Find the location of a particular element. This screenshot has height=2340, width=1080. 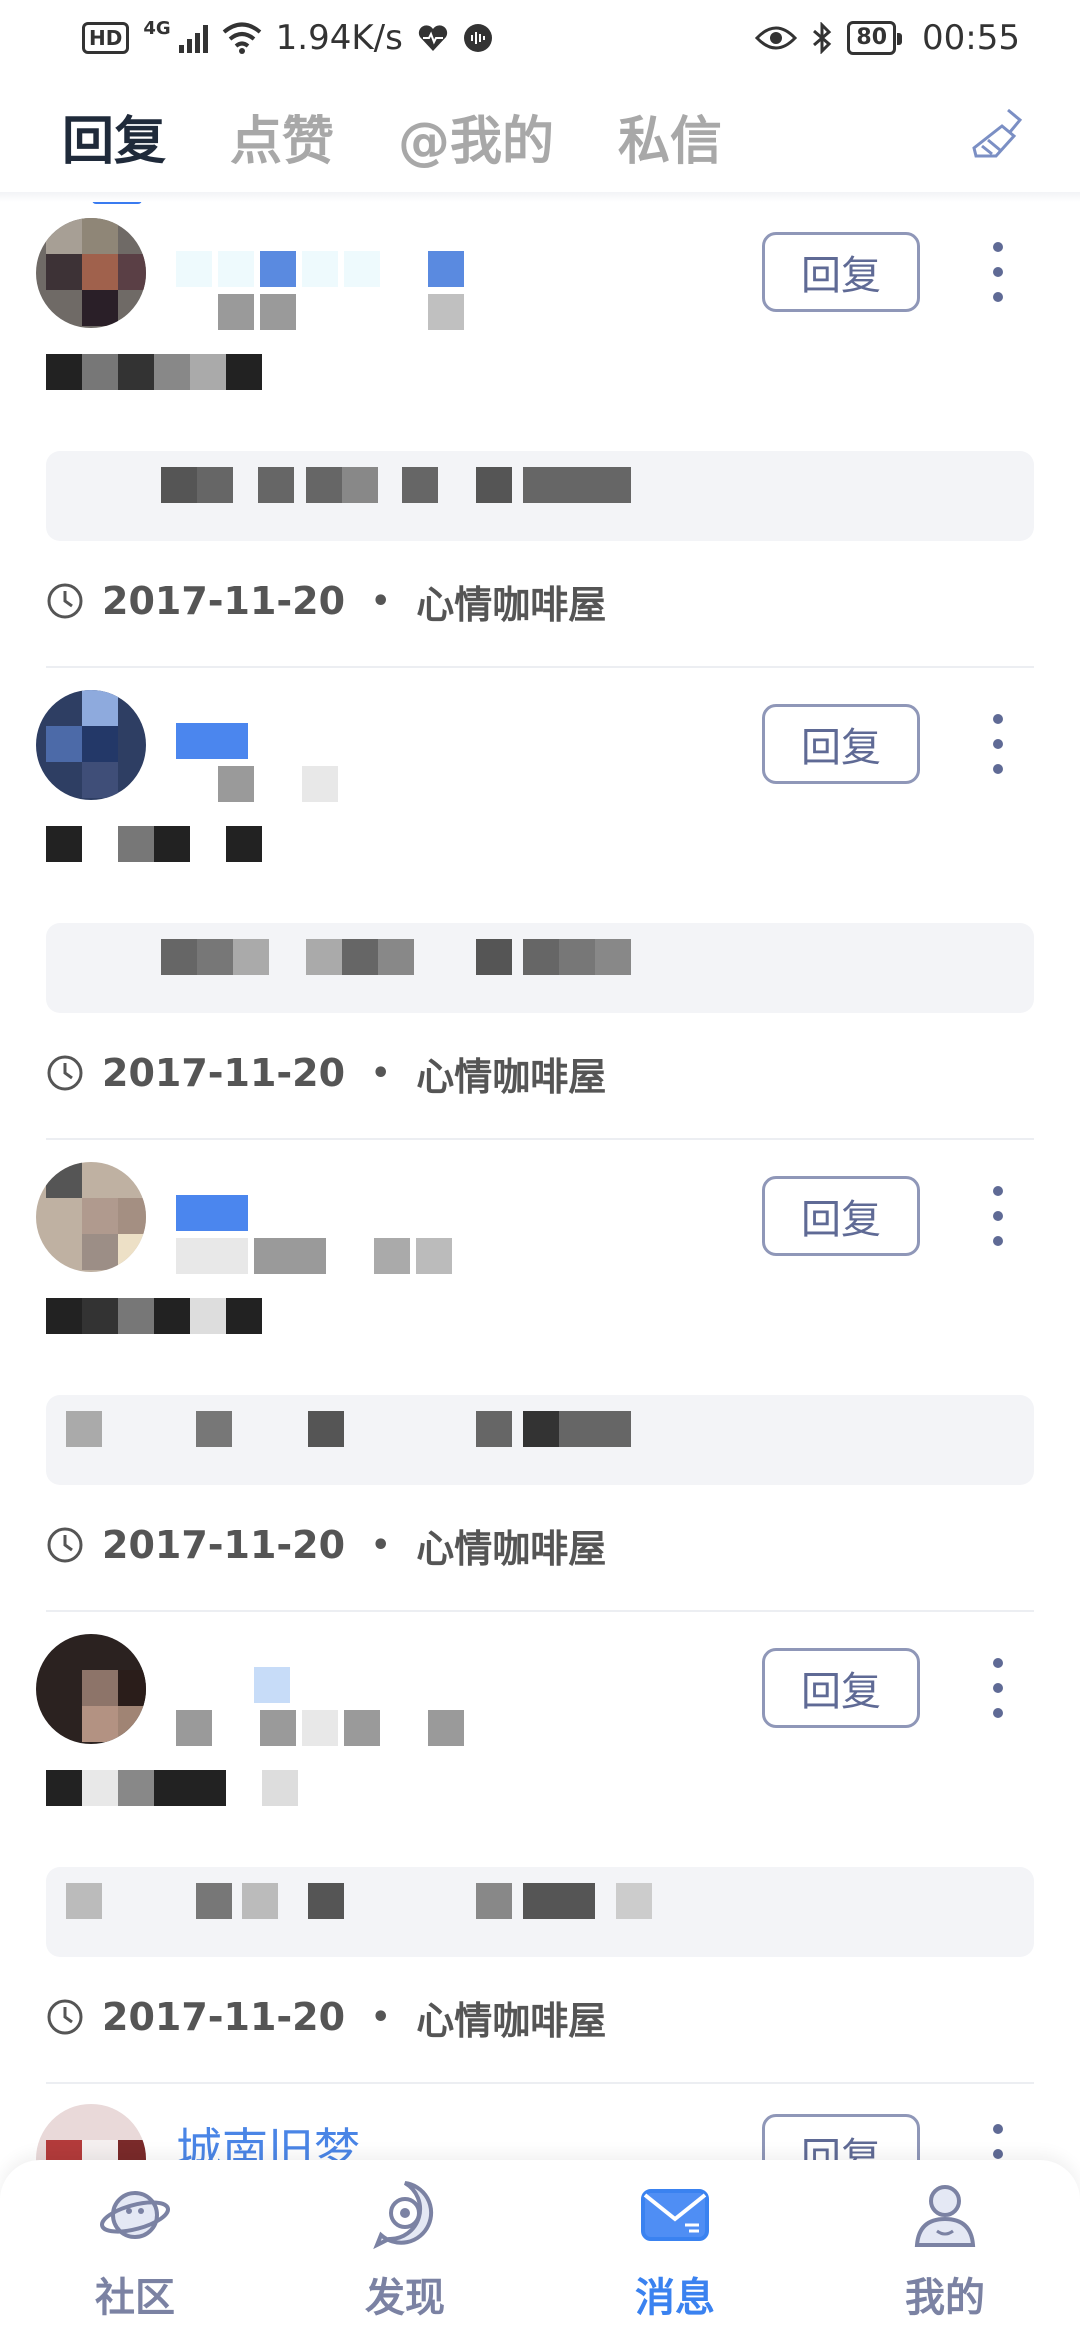

status-bar: HD 4G 1.94K/s 80 00:55 is located at coordinates (540, 38).